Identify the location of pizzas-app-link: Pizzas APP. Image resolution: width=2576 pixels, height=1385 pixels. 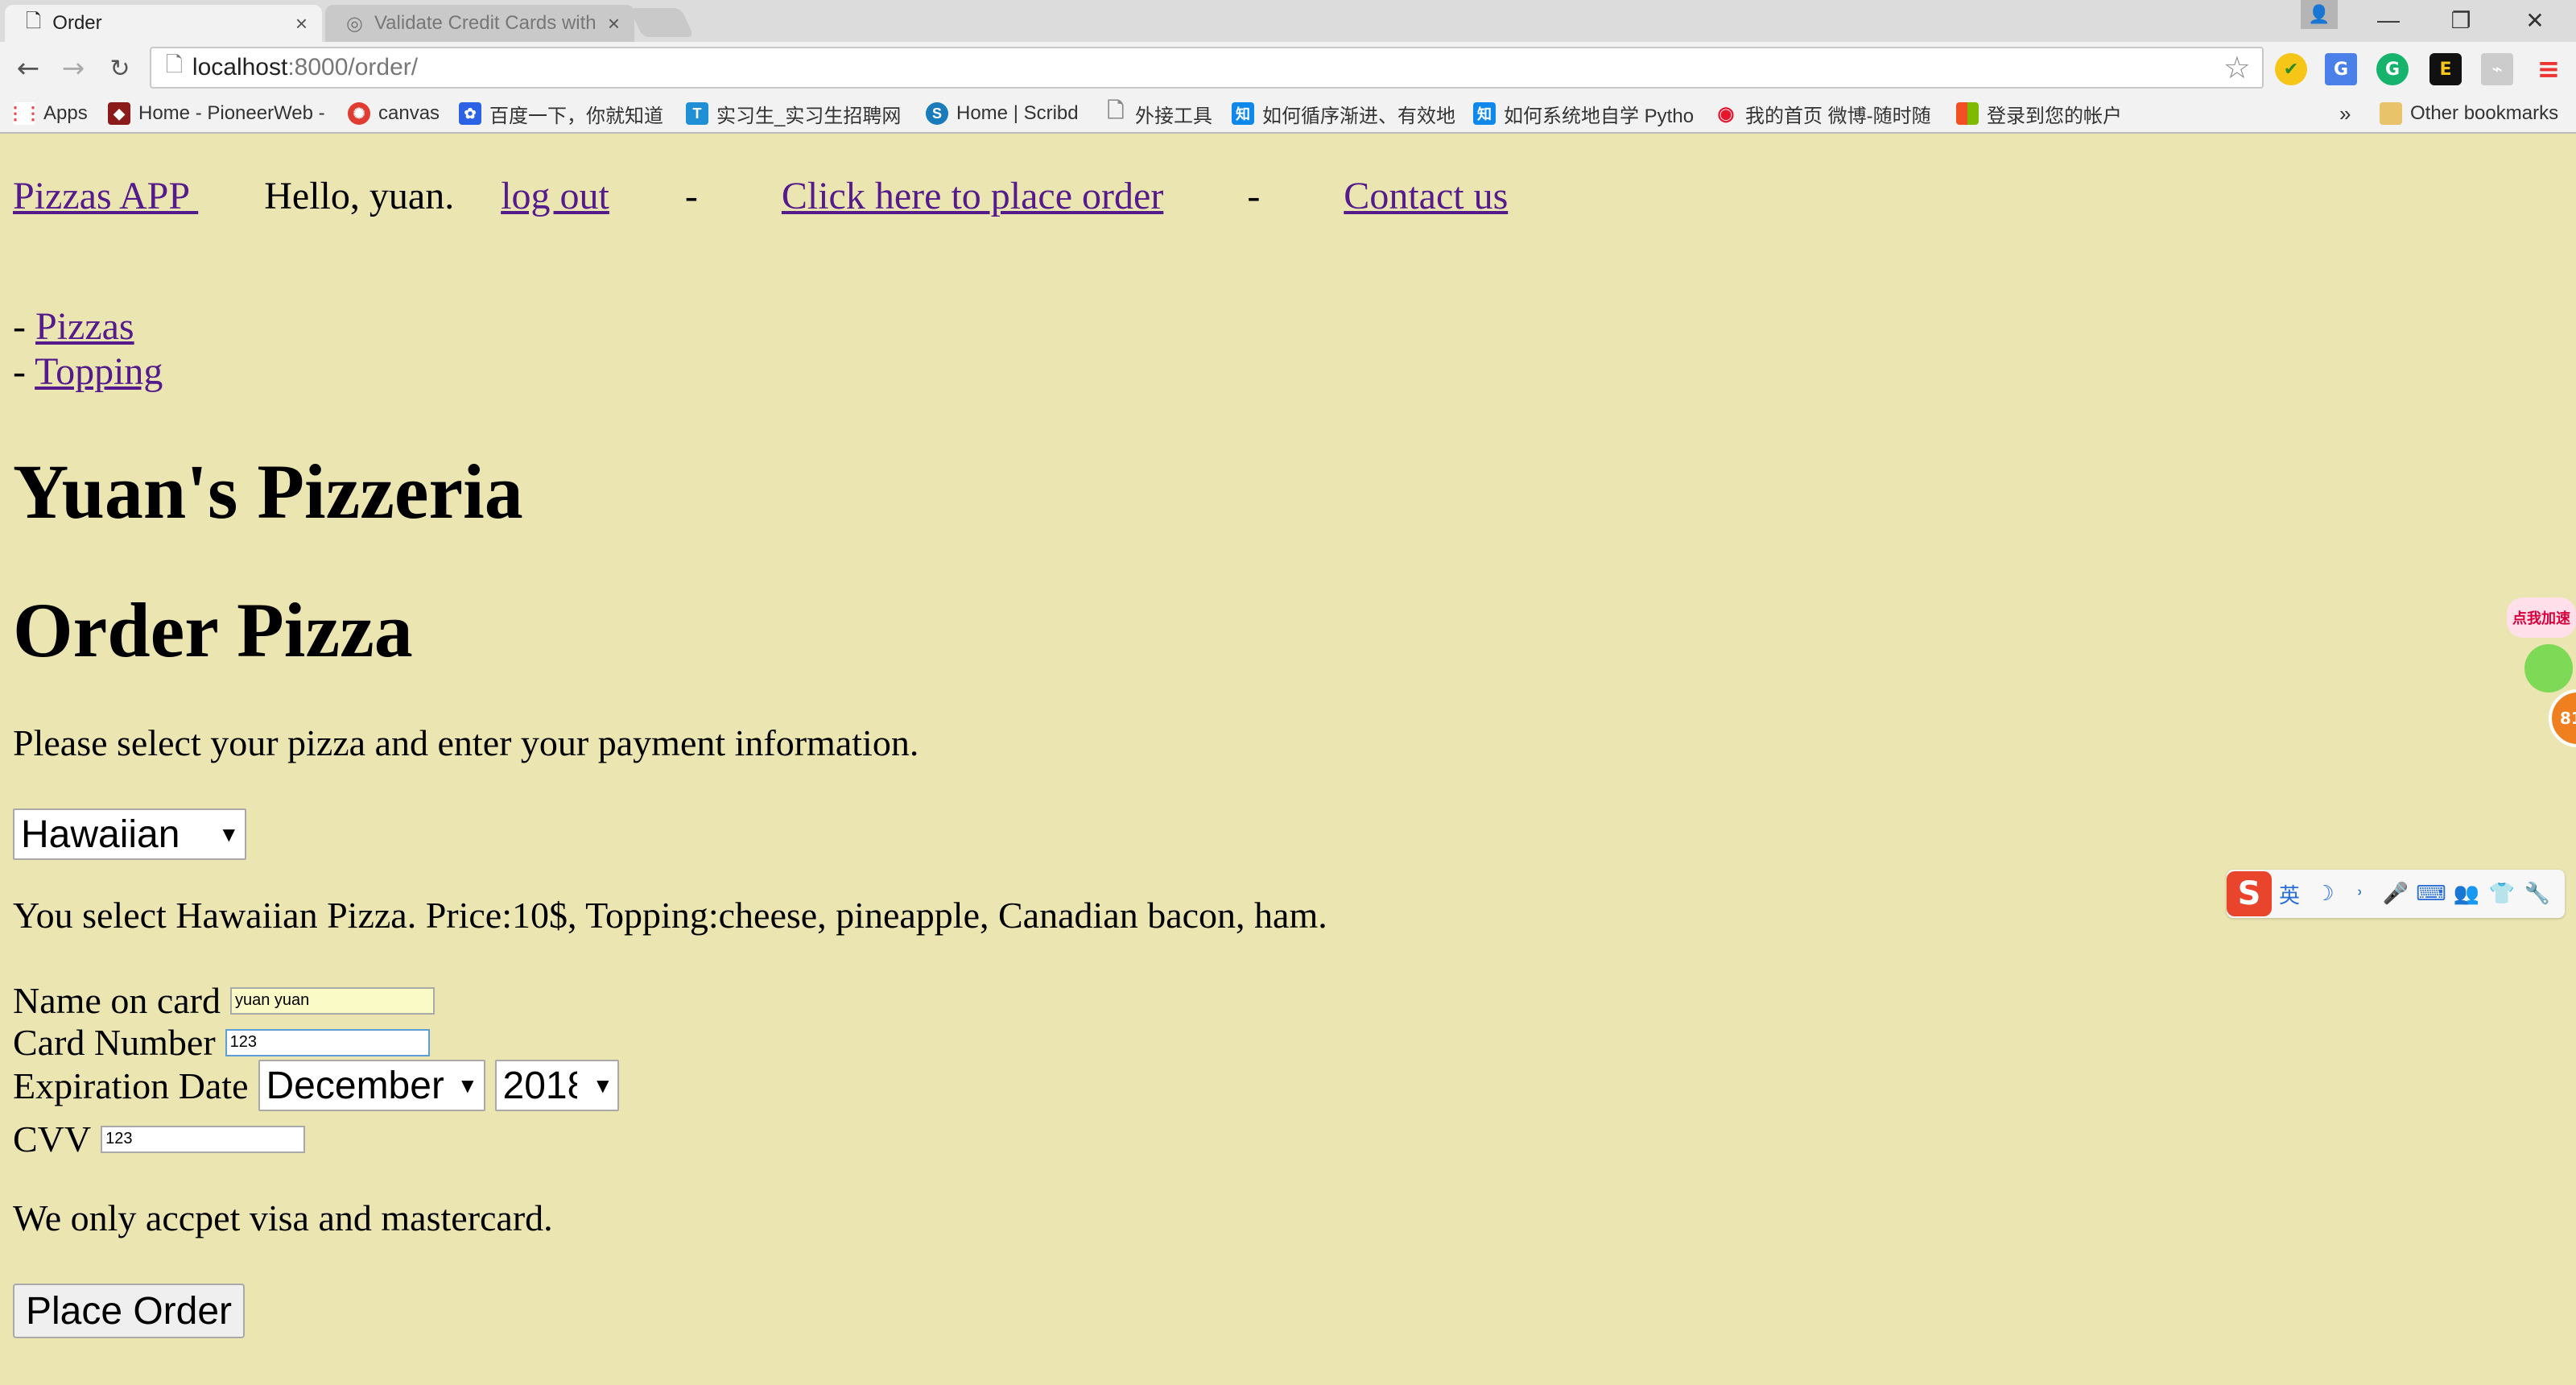
(106, 196).